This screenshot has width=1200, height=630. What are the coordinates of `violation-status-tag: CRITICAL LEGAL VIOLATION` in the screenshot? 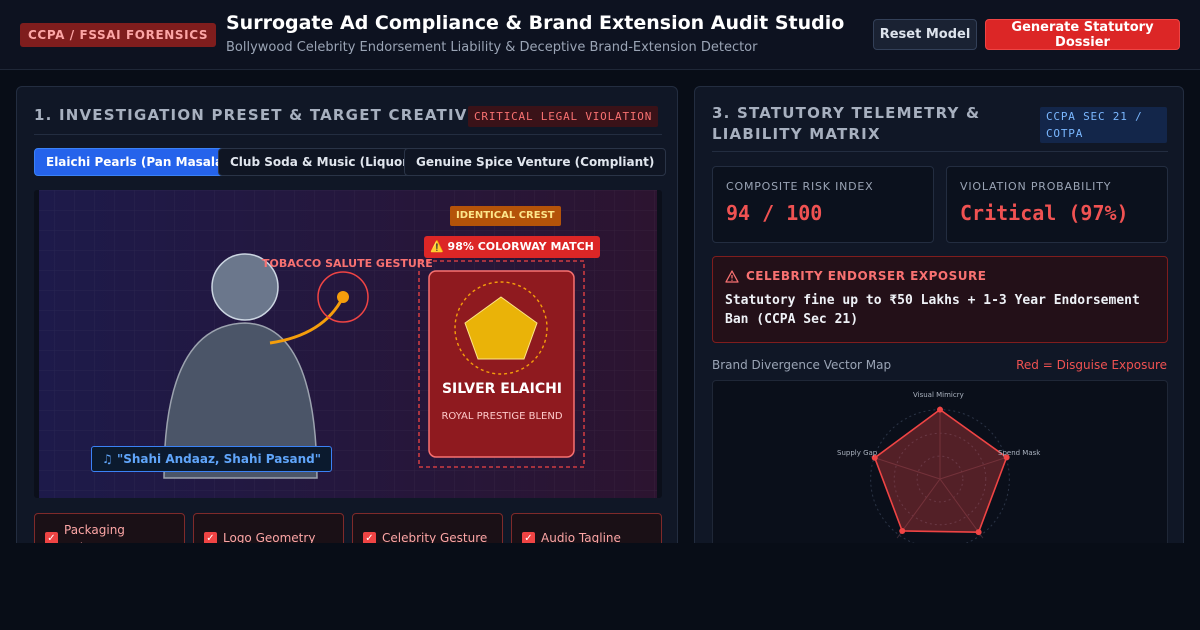 It's located at (563, 116).